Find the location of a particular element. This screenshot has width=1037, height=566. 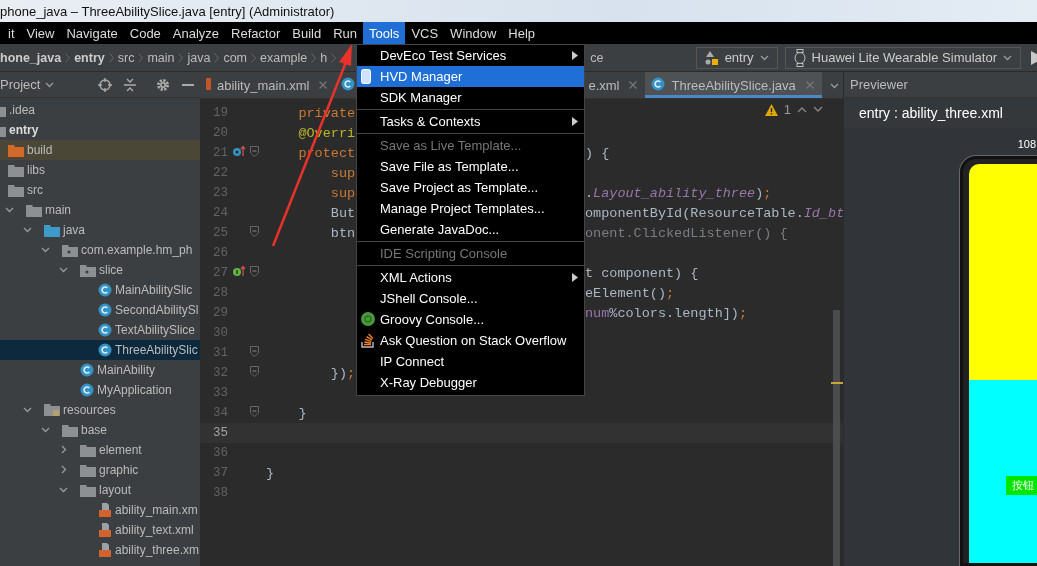

code-text: omponentById(ResourceTable.Id_bt is located at coordinates (714, 213).